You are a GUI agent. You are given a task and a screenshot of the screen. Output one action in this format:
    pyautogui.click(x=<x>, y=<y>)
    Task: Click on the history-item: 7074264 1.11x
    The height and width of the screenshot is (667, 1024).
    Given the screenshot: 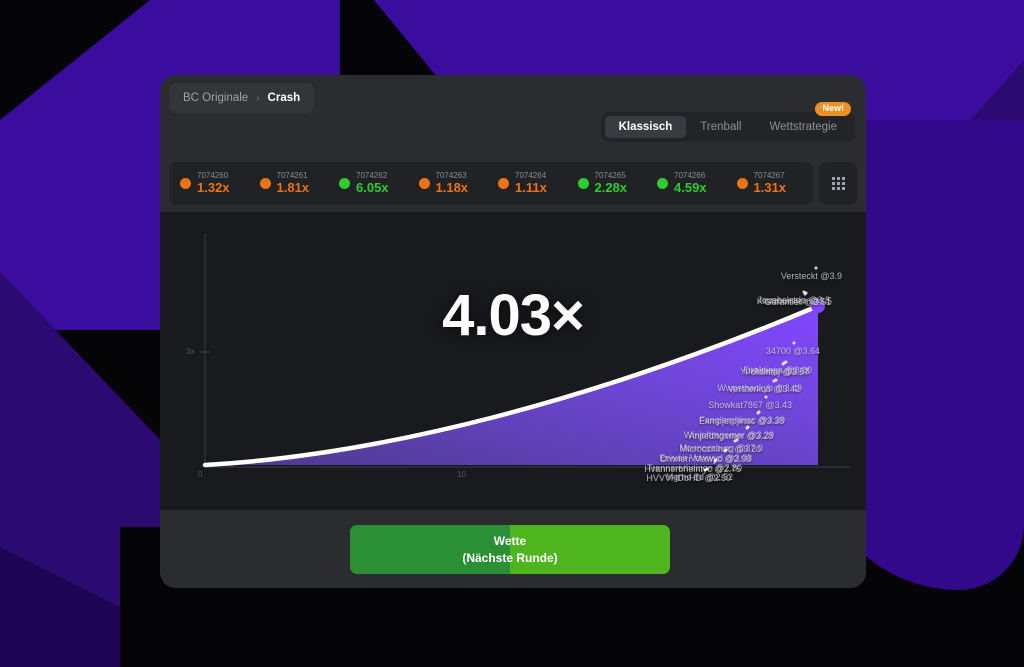 What is the action you would take?
    pyautogui.click(x=531, y=183)
    